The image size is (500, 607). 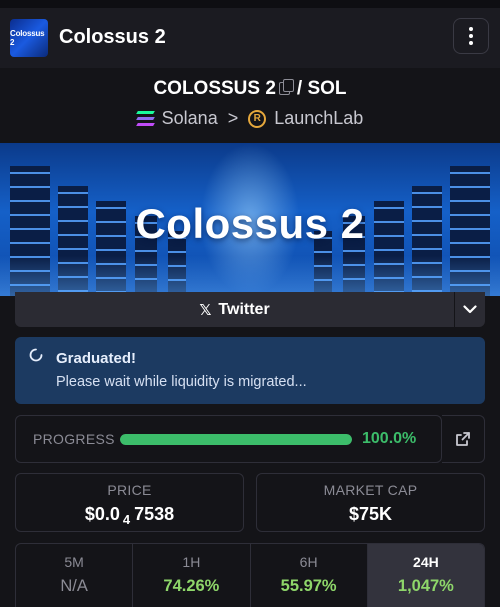 I want to click on bonding-progress: PROGRESS 100.0%, so click(x=228, y=439).